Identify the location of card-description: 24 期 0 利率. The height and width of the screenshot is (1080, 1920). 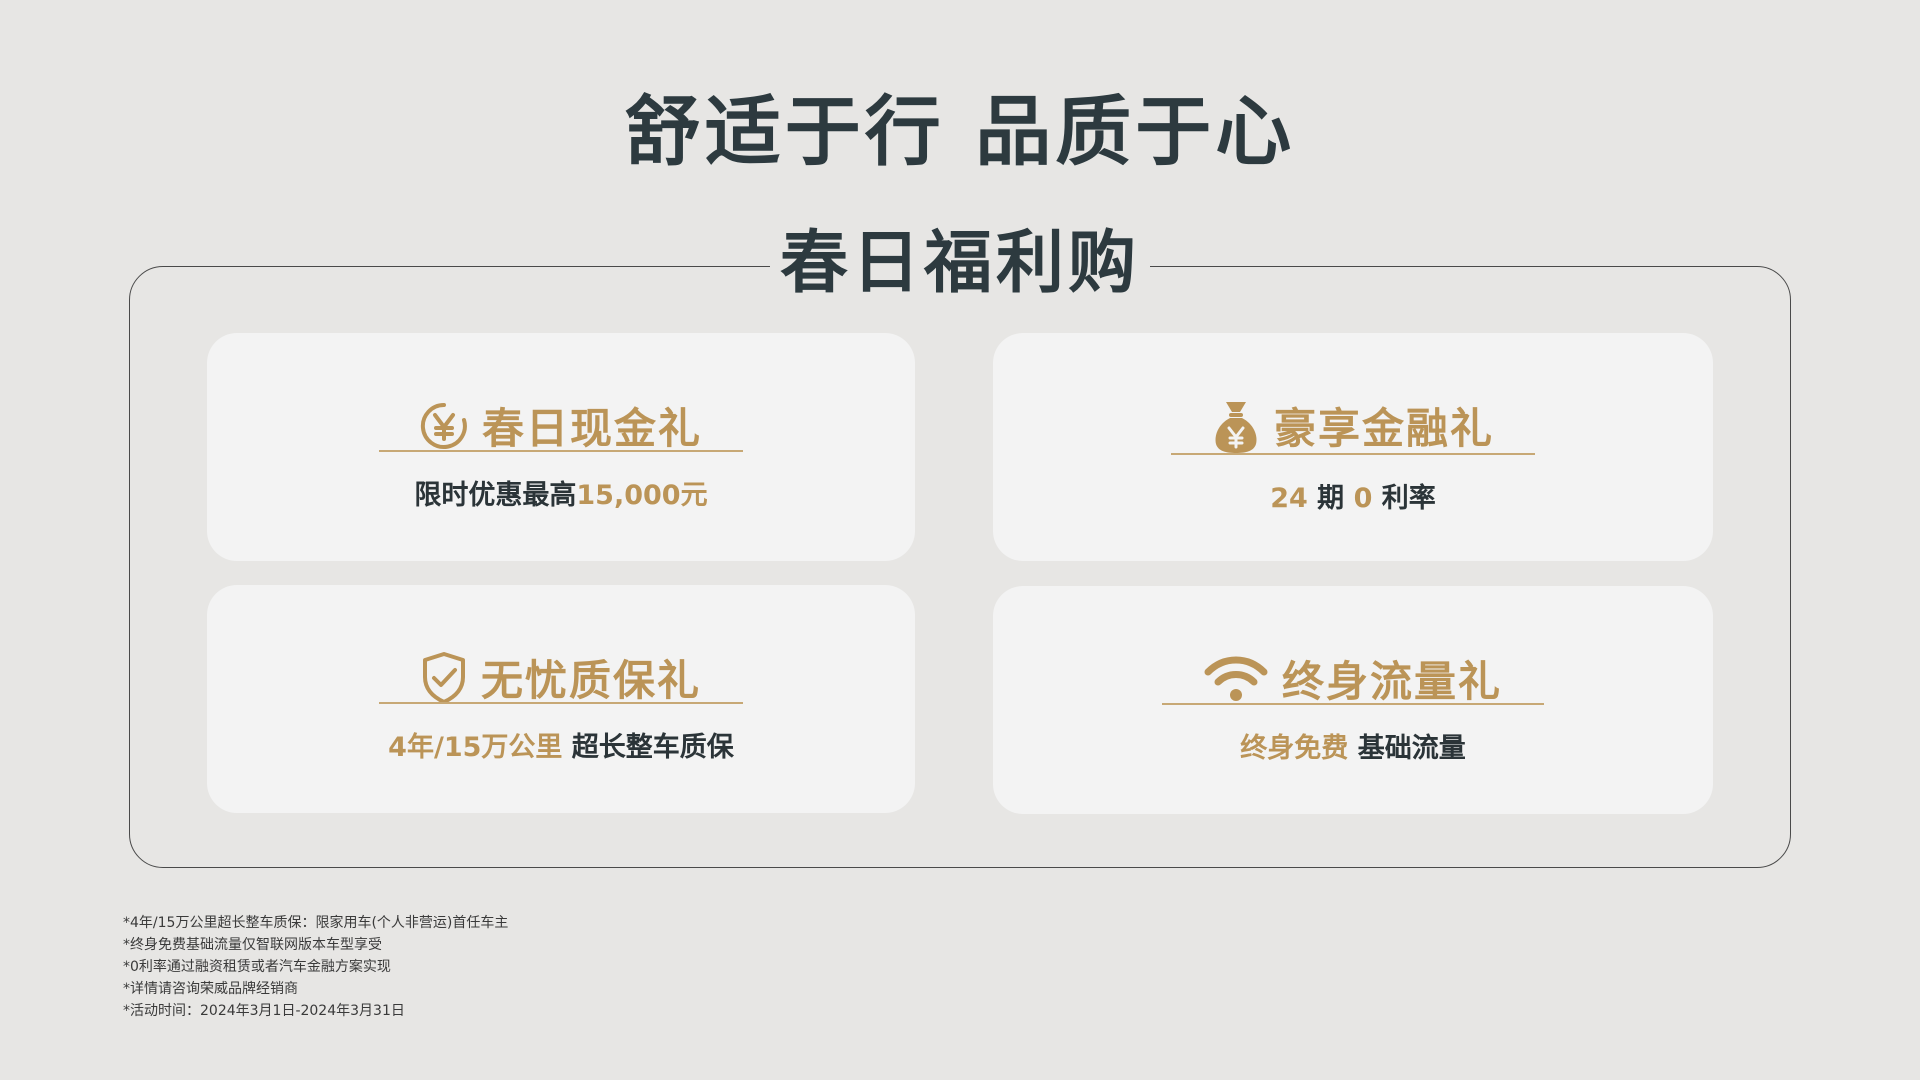
(1353, 495).